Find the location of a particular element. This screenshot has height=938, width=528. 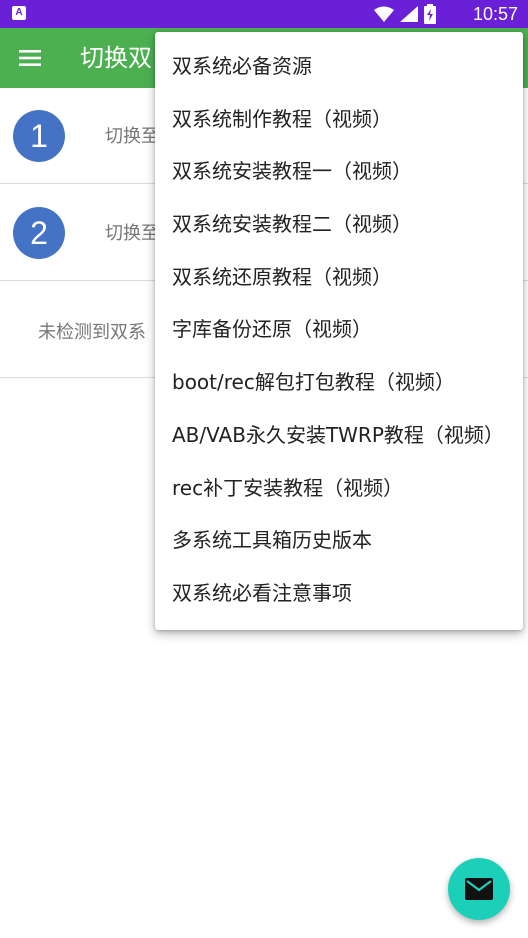

mail-icon is located at coordinates (479, 889).